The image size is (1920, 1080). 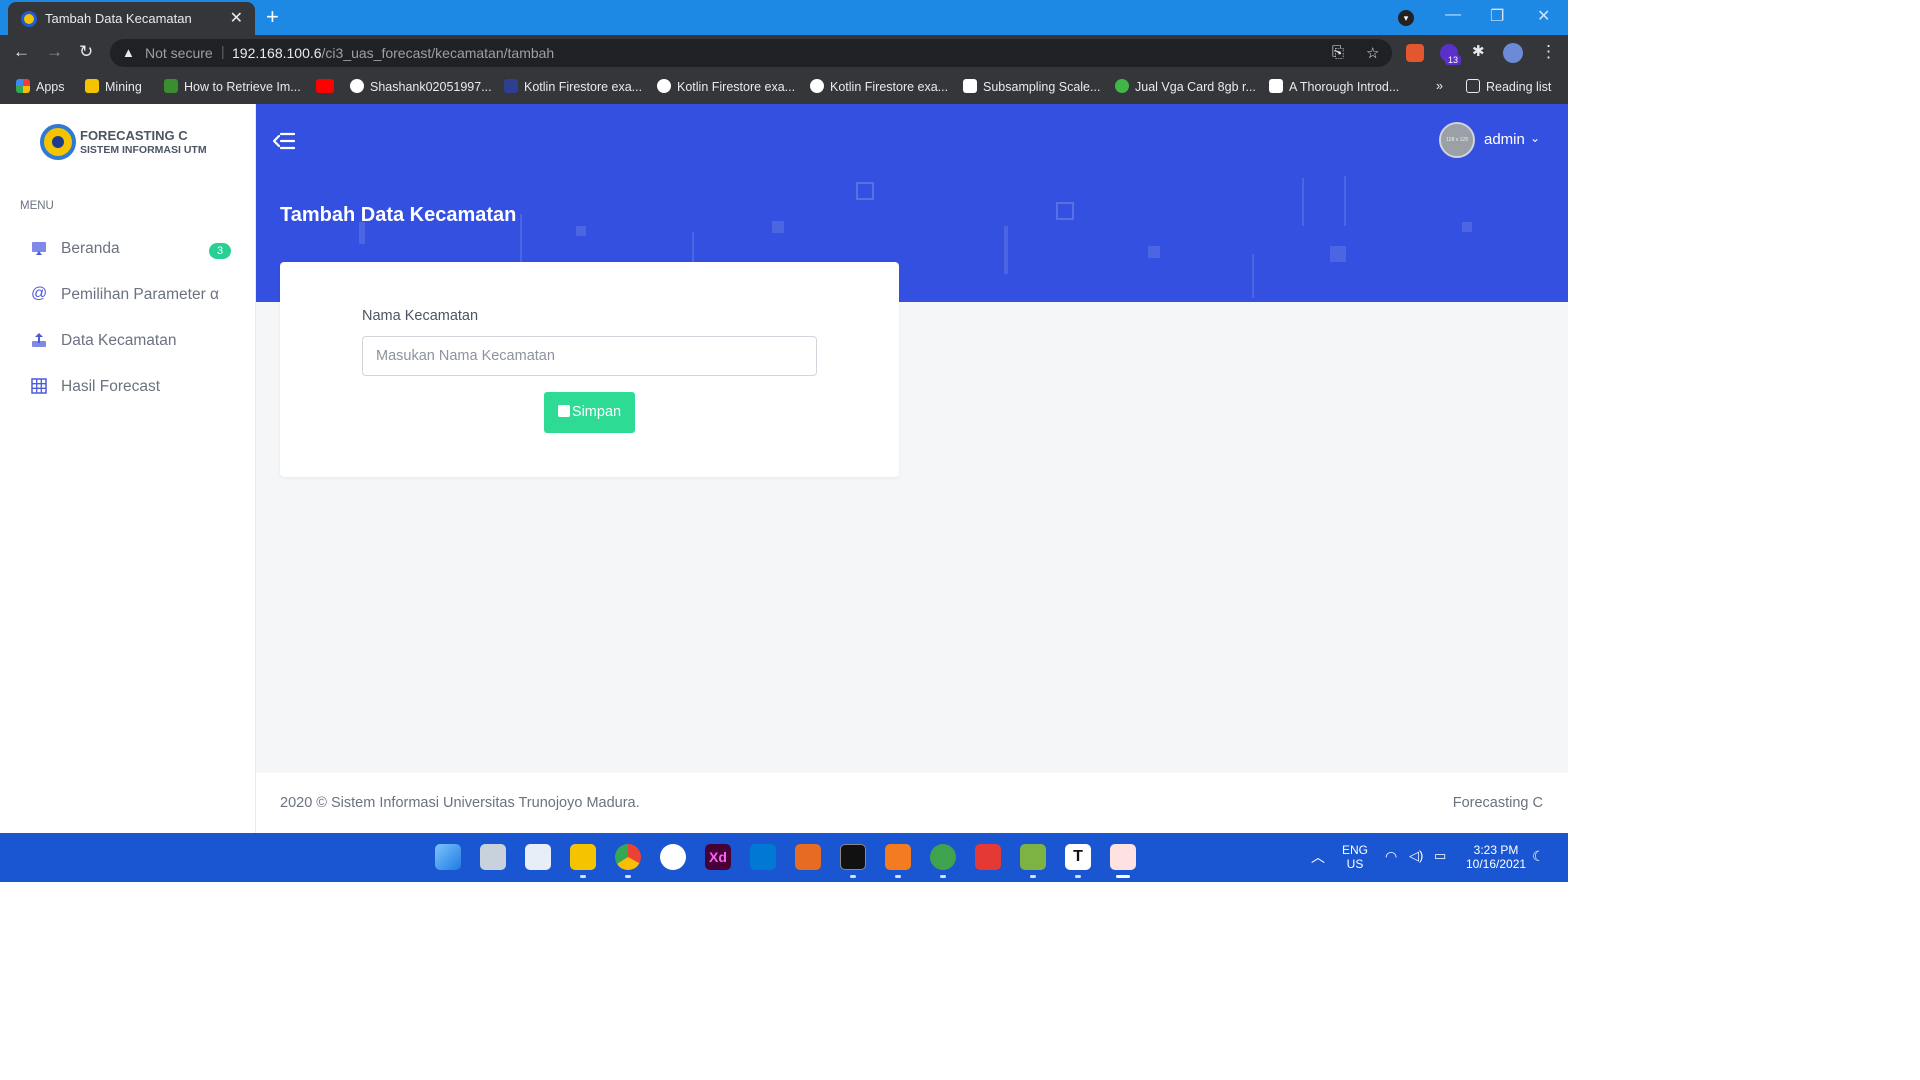 I want to click on github-icon, so click(x=357, y=86).